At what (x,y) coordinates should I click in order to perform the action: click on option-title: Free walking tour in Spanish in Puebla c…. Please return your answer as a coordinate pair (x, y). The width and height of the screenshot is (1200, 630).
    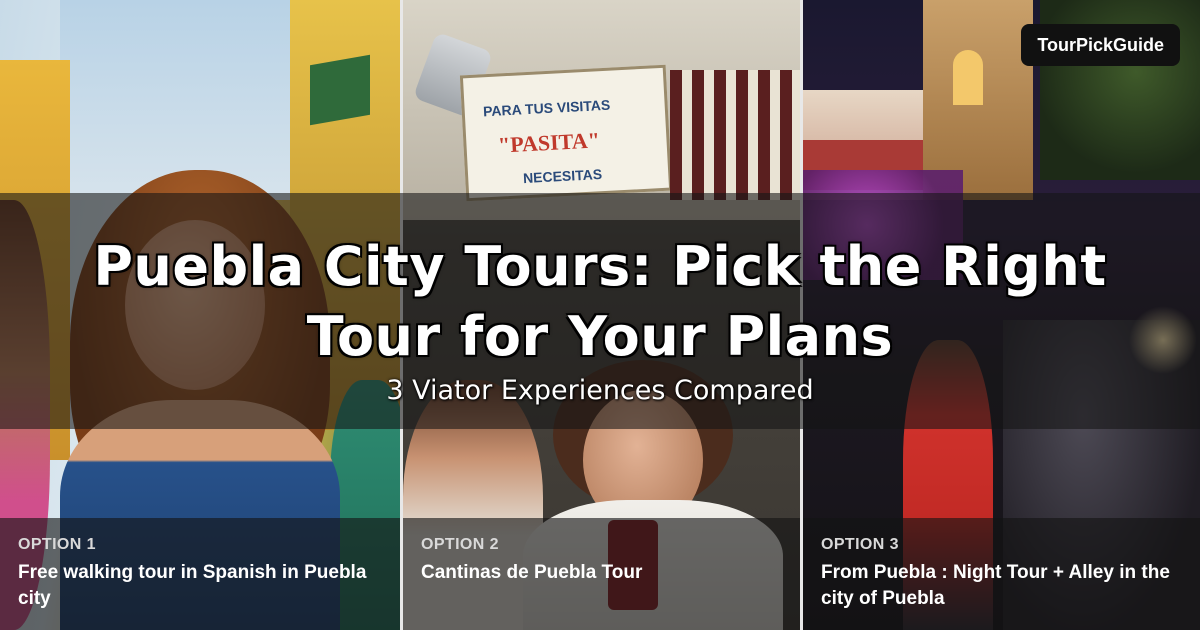
    Looking at the image, I should click on (192, 585).